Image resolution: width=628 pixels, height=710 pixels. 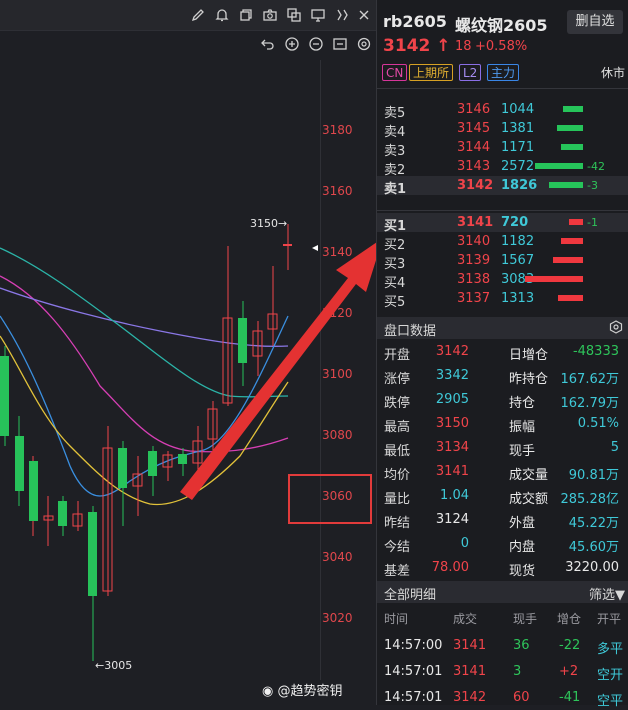 What do you see at coordinates (502, 110) in the screenshot?
I see `ask-level: 卖5 3146 1044` at bounding box center [502, 110].